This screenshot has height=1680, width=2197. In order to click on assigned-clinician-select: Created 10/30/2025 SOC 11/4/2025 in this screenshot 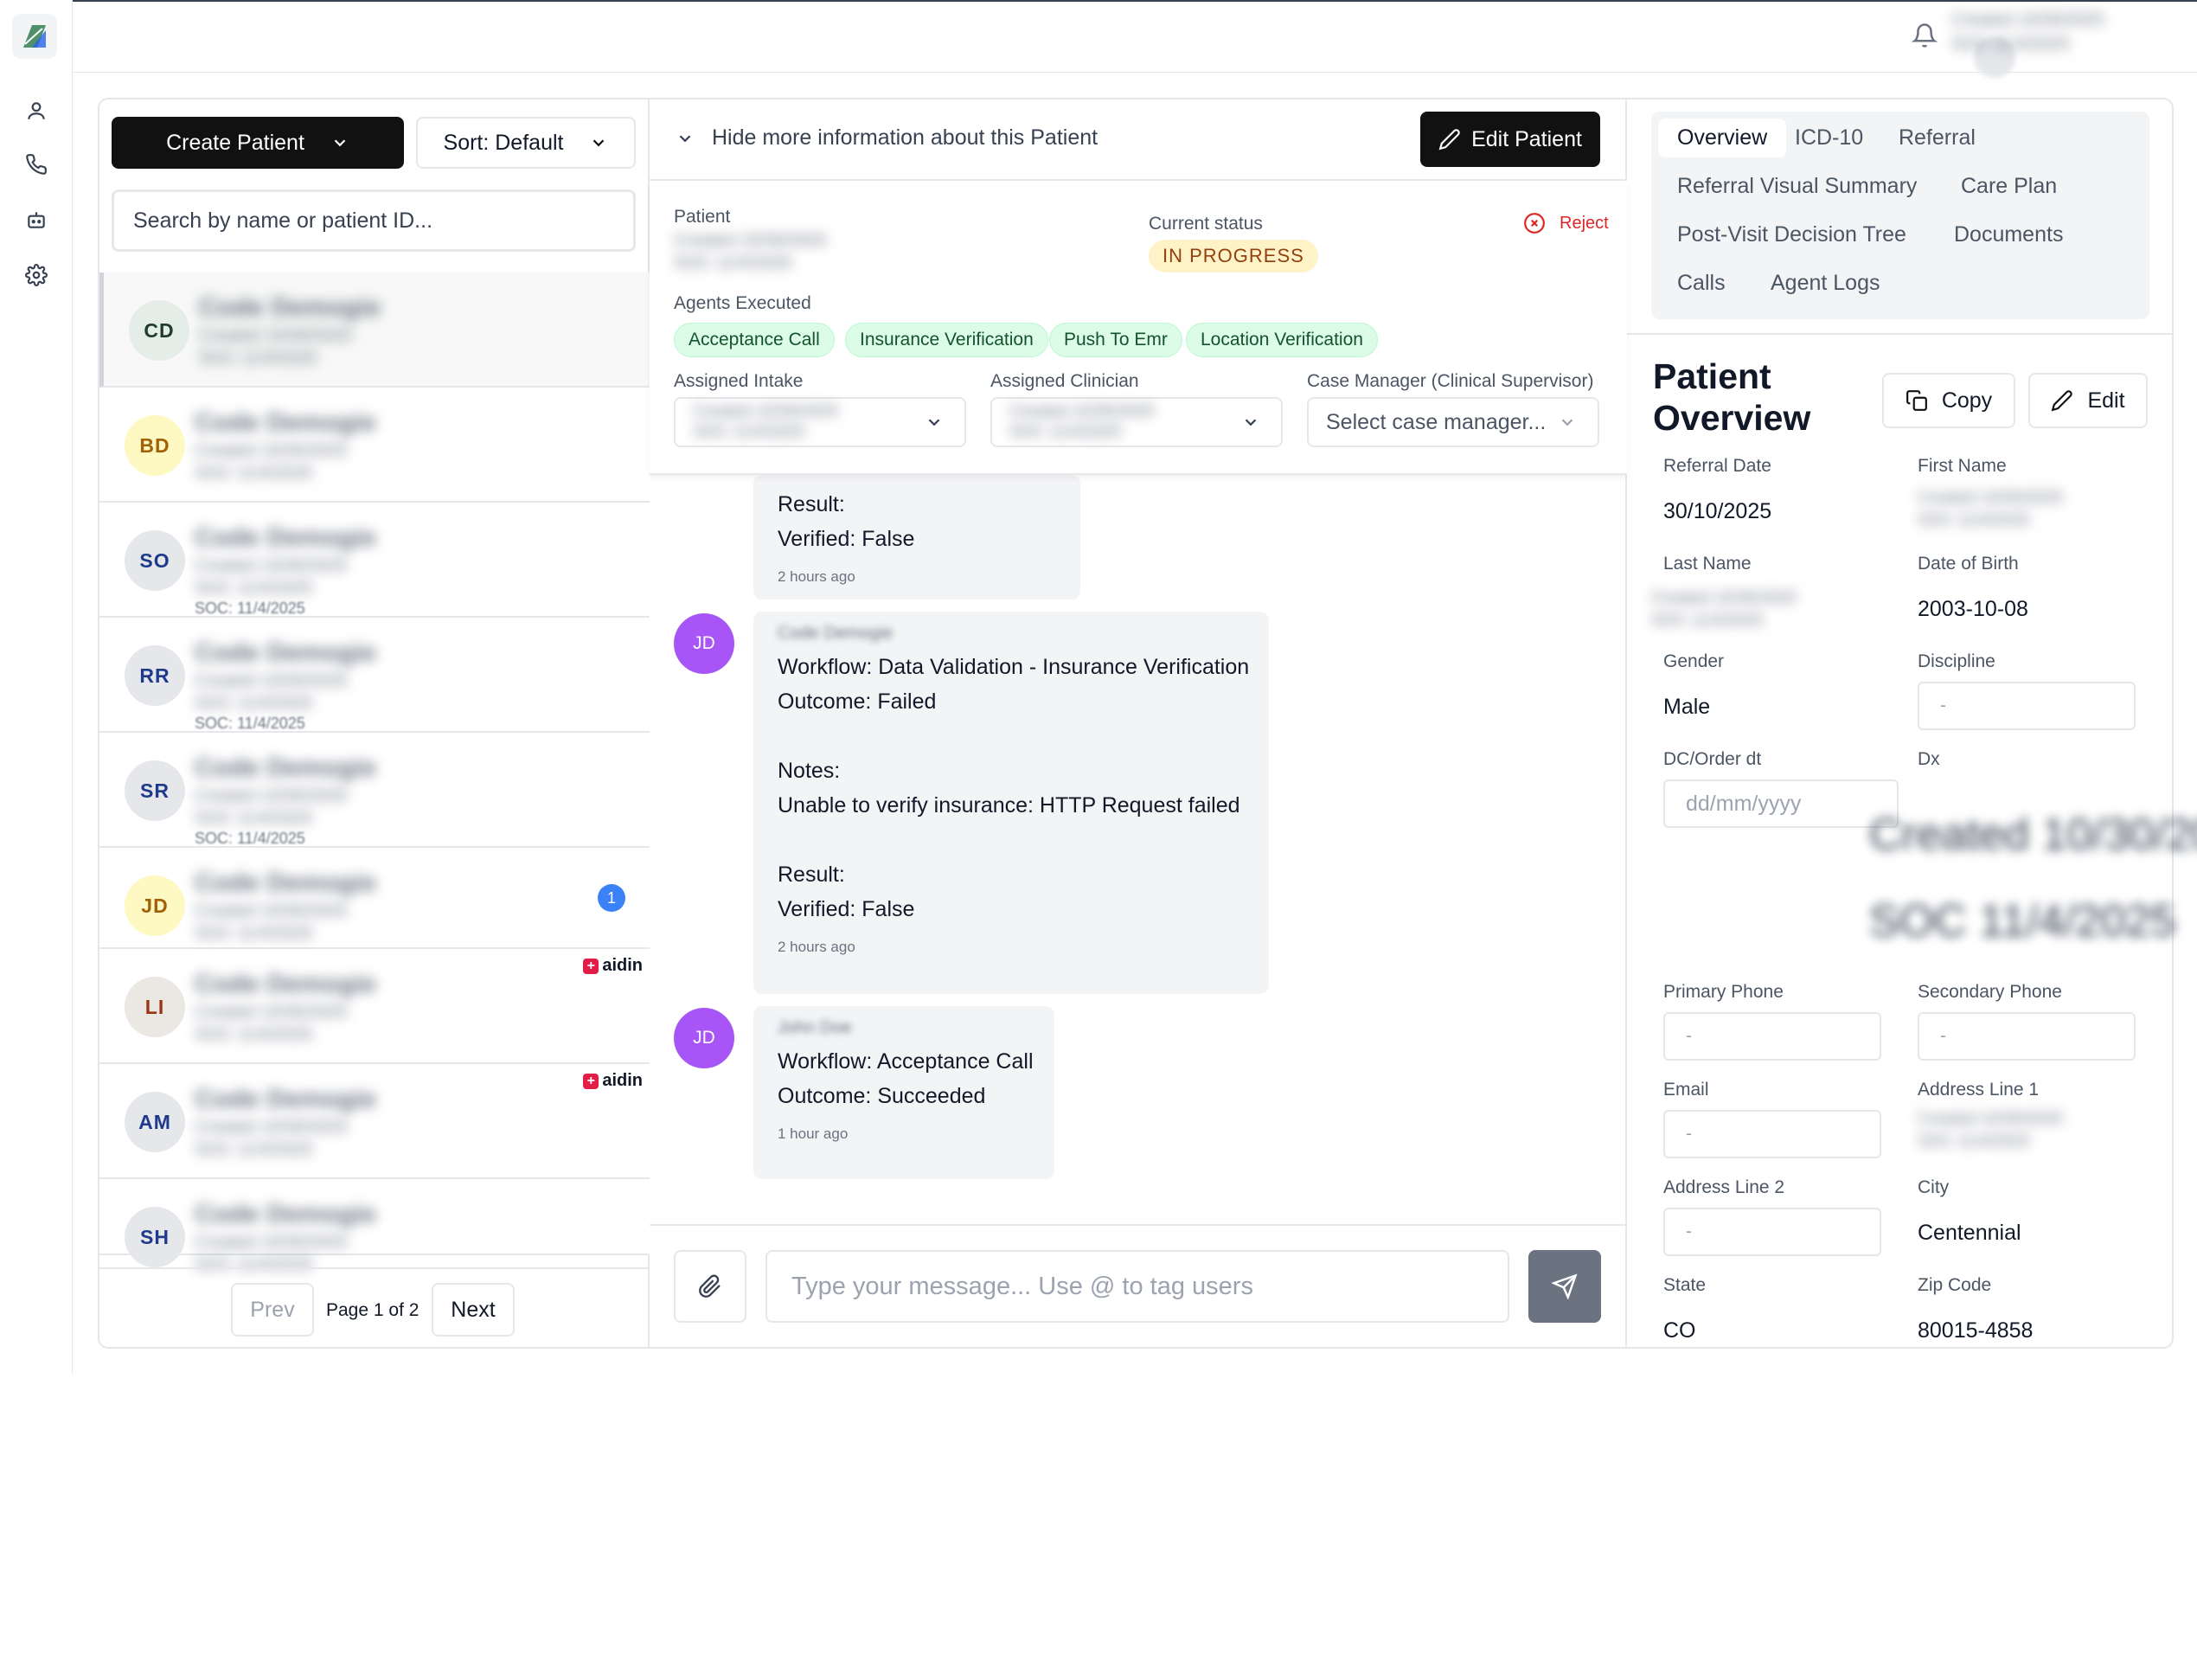, I will do `click(1136, 422)`.